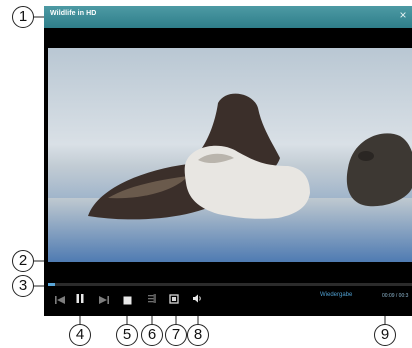  I want to click on next-button, so click(104, 298).